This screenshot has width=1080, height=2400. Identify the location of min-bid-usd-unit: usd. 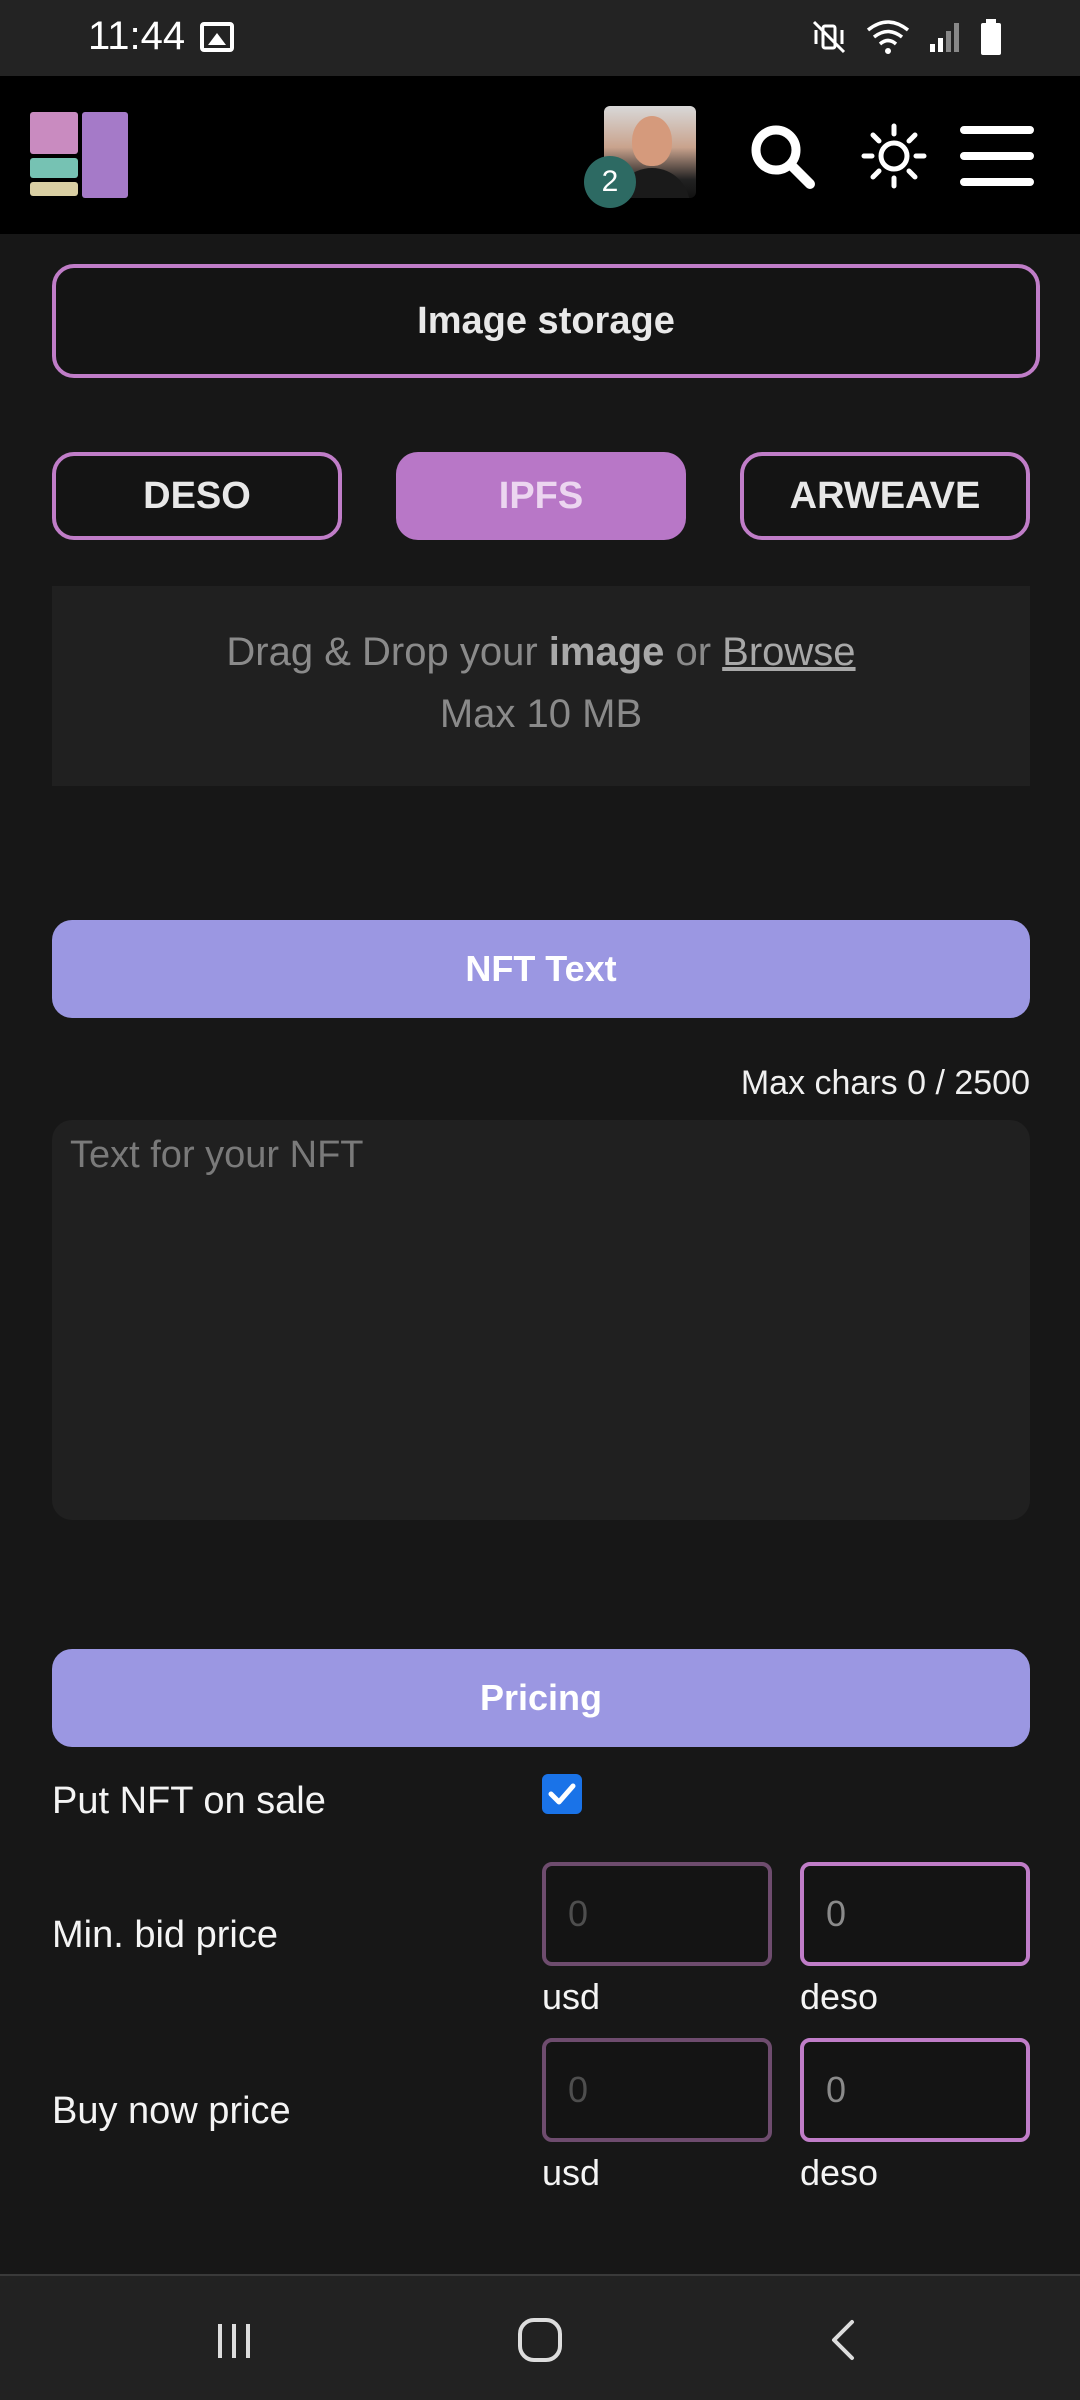
(571, 1996).